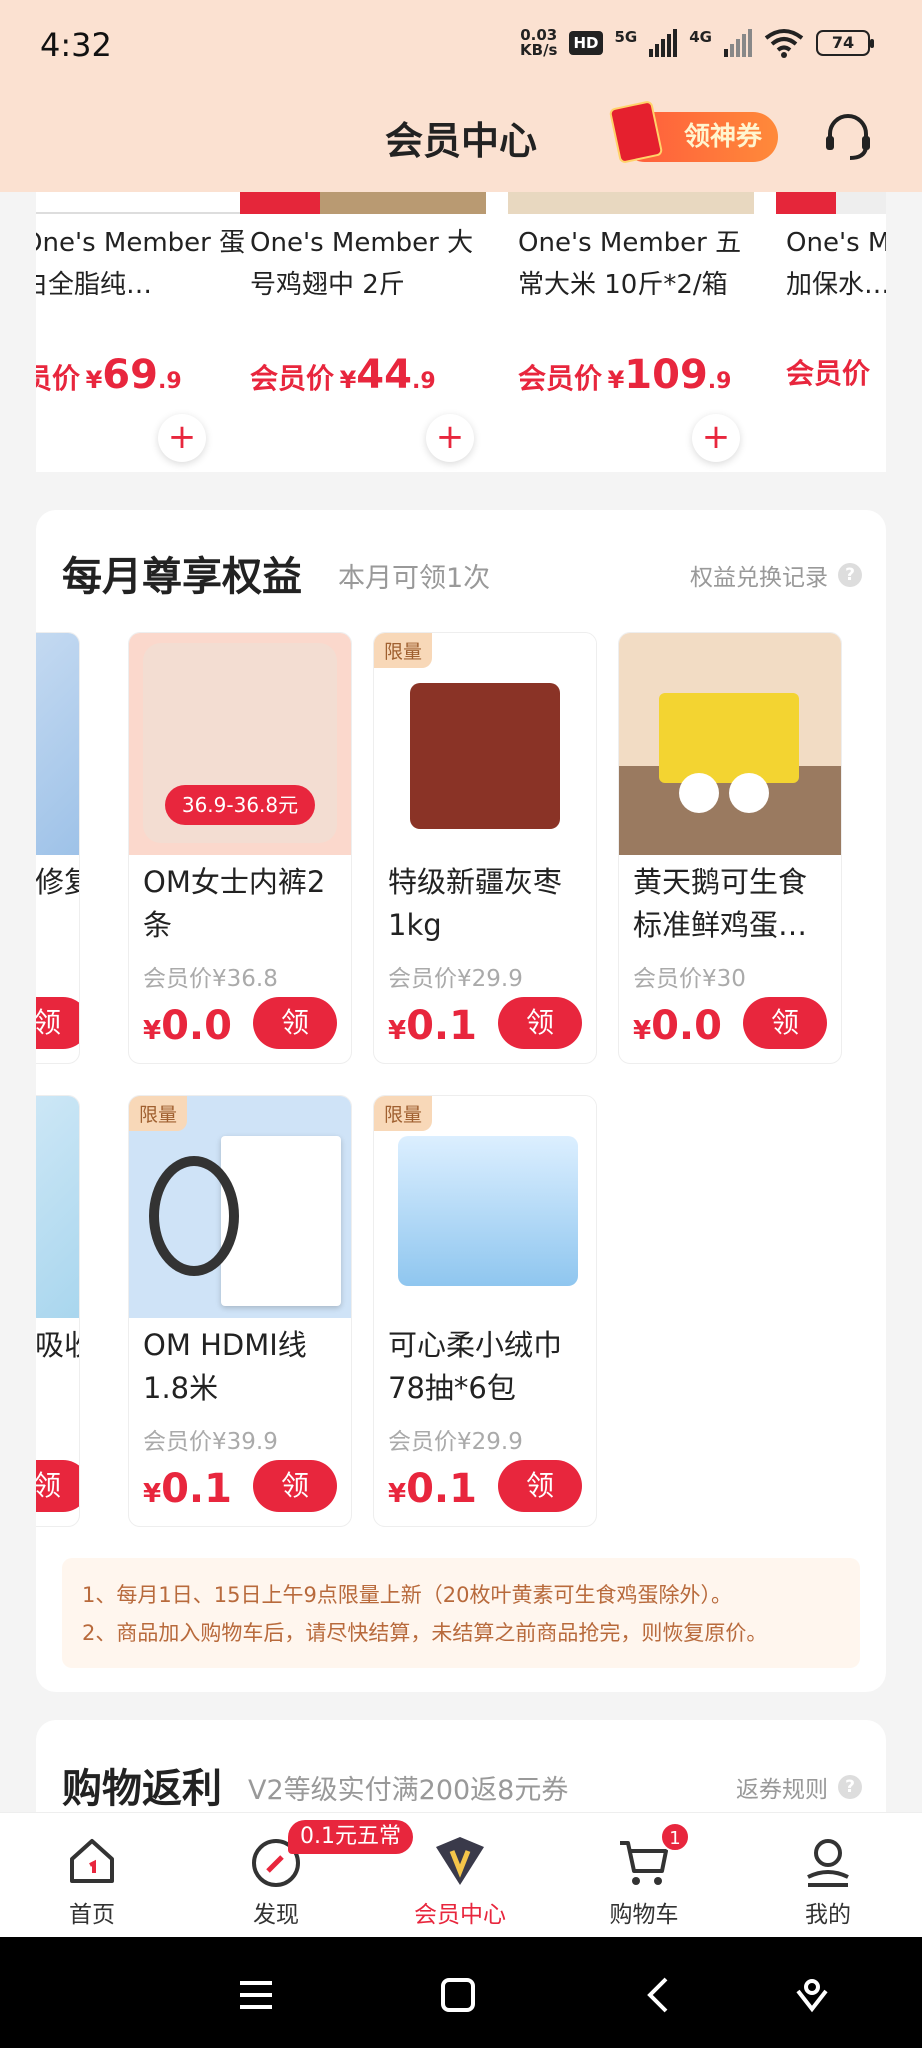 The width and height of the screenshot is (922, 2048). What do you see at coordinates (210, 979) in the screenshot?
I see `member-price: 会员价¥36.8` at bounding box center [210, 979].